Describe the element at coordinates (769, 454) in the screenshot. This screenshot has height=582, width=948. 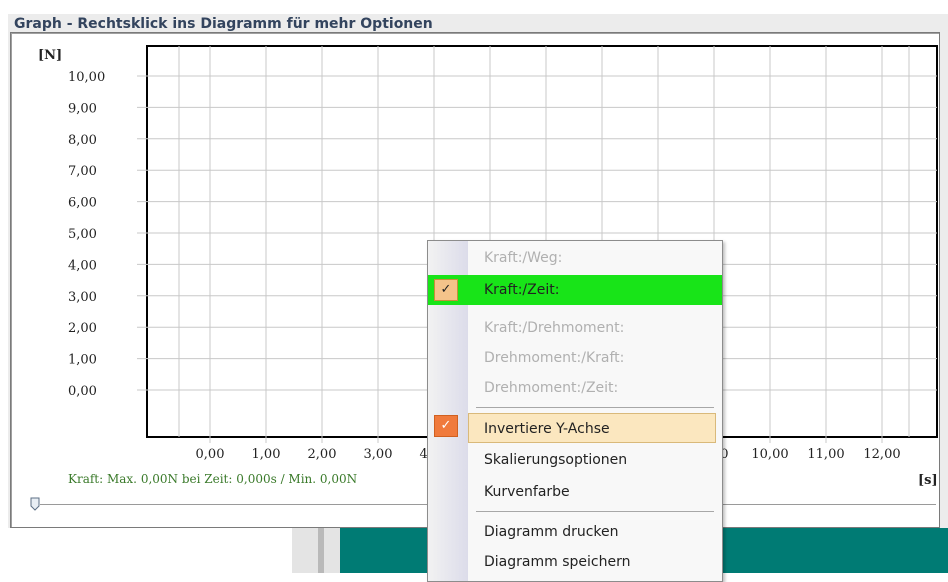
I see `x-tick-label: 10,00` at that location.